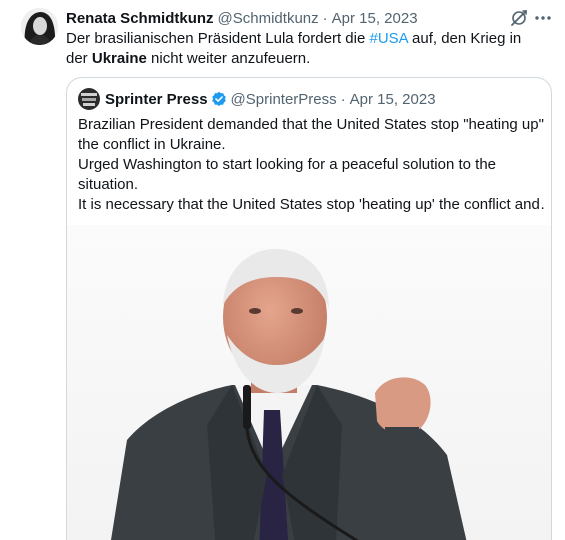  What do you see at coordinates (543, 18) in the screenshot?
I see `more-icon` at bounding box center [543, 18].